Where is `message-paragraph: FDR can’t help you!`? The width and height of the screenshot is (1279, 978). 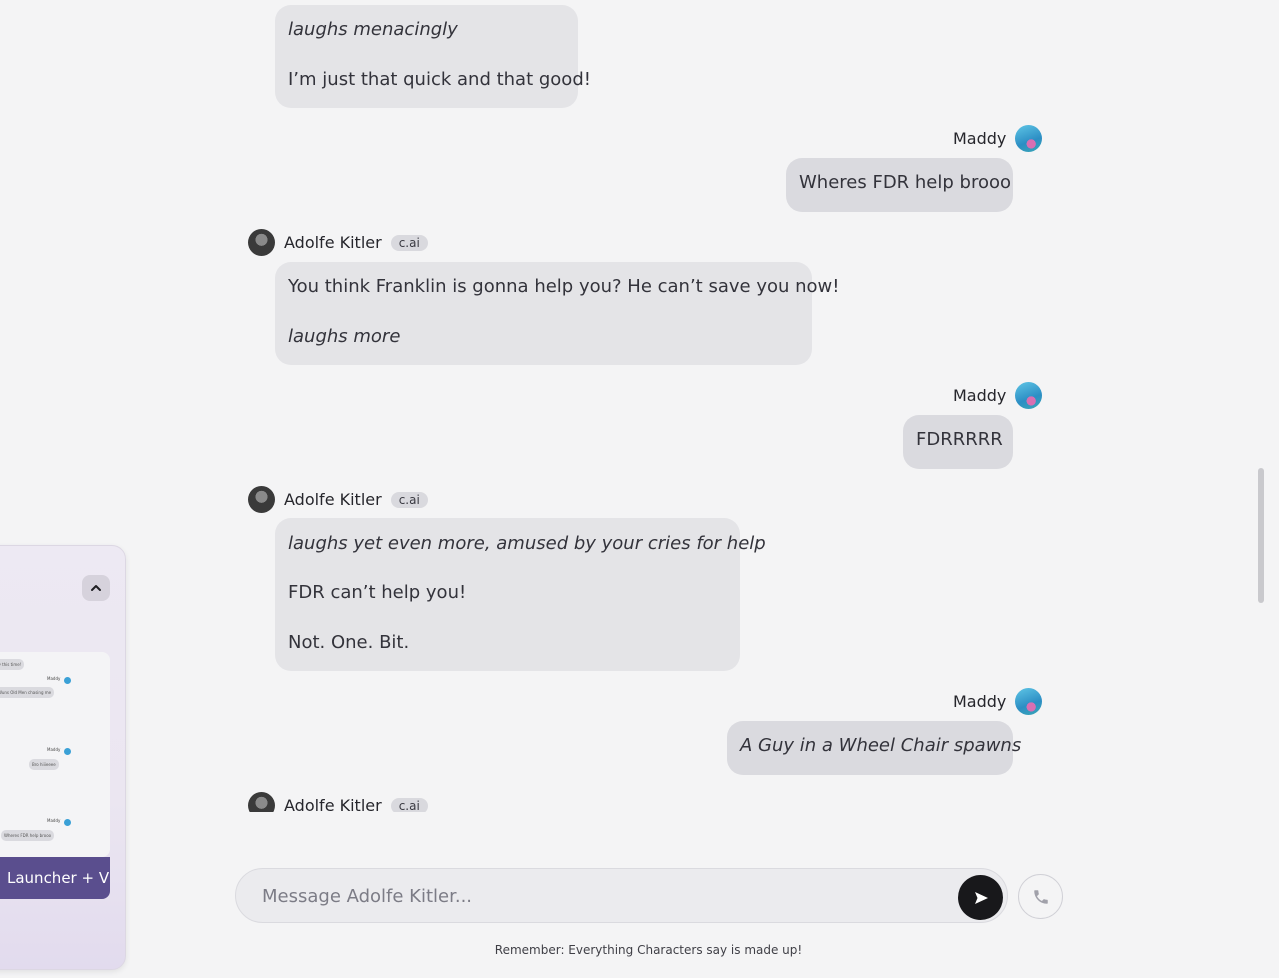 message-paragraph: FDR can’t help you! is located at coordinates (377, 592).